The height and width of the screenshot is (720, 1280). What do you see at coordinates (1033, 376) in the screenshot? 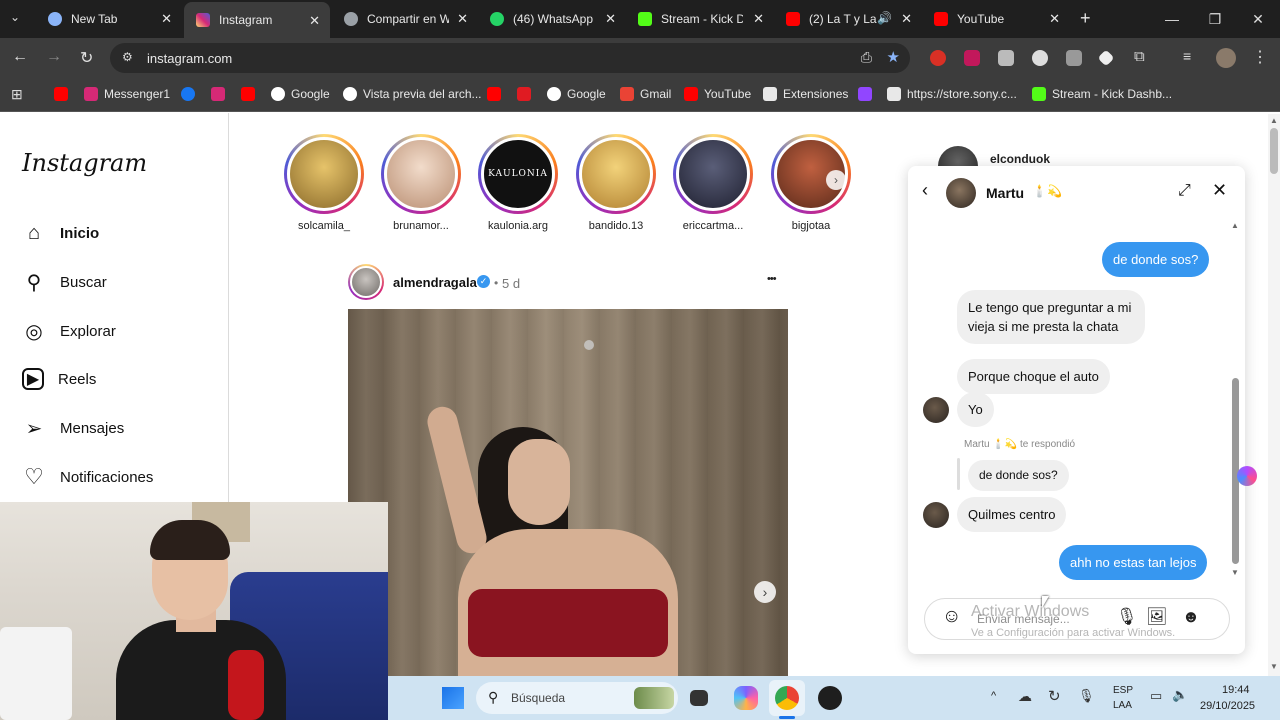
I see `message-received: Porque choque el auto` at bounding box center [1033, 376].